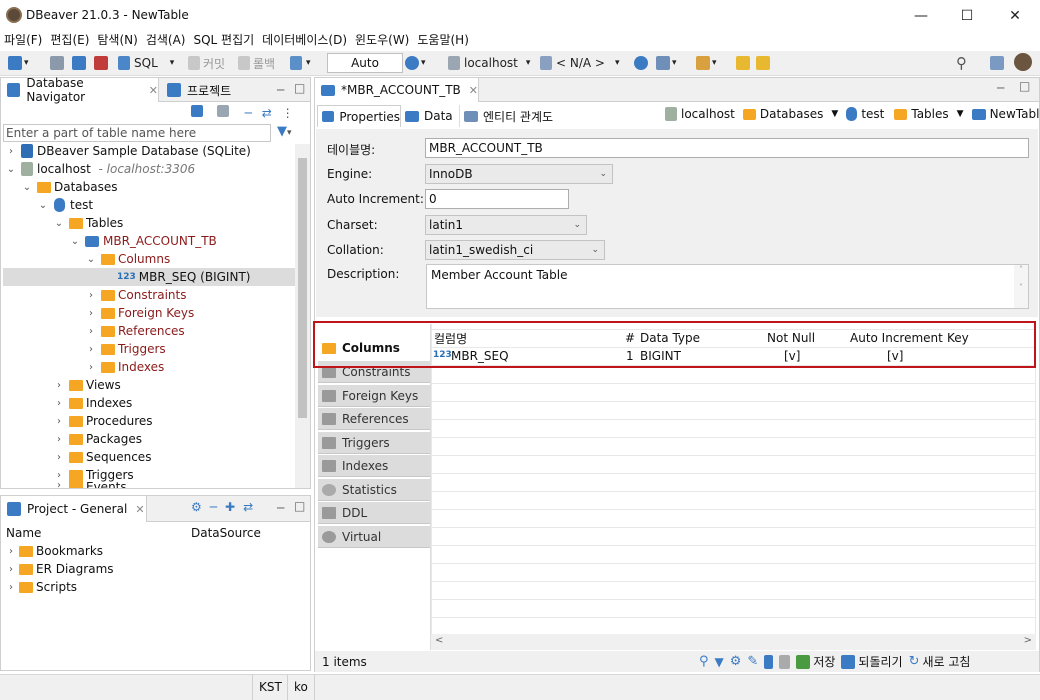  I want to click on er-diagram-button: ▾, so click(666, 63).